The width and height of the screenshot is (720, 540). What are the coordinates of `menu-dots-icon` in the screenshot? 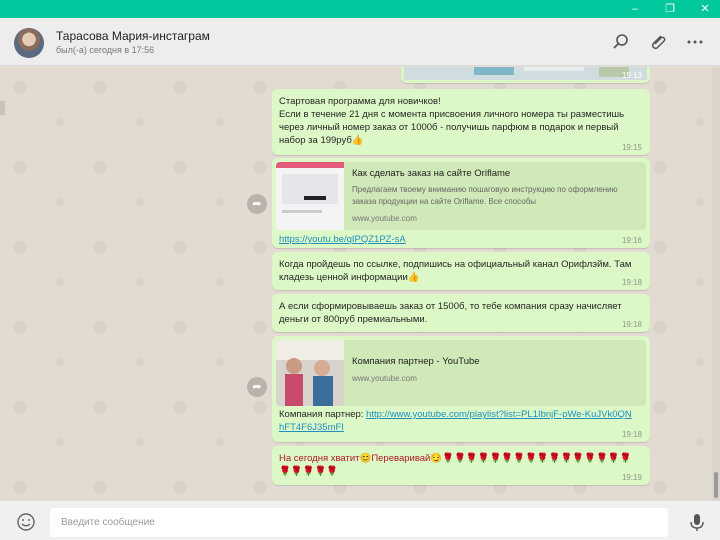 It's located at (695, 42).